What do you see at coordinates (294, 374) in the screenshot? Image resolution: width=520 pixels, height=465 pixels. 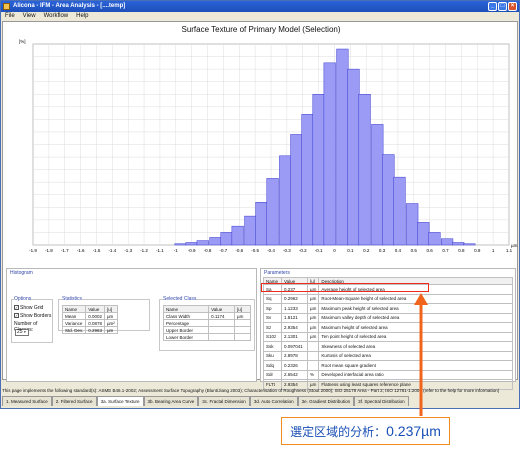 I see `cell: 2.6542` at bounding box center [294, 374].